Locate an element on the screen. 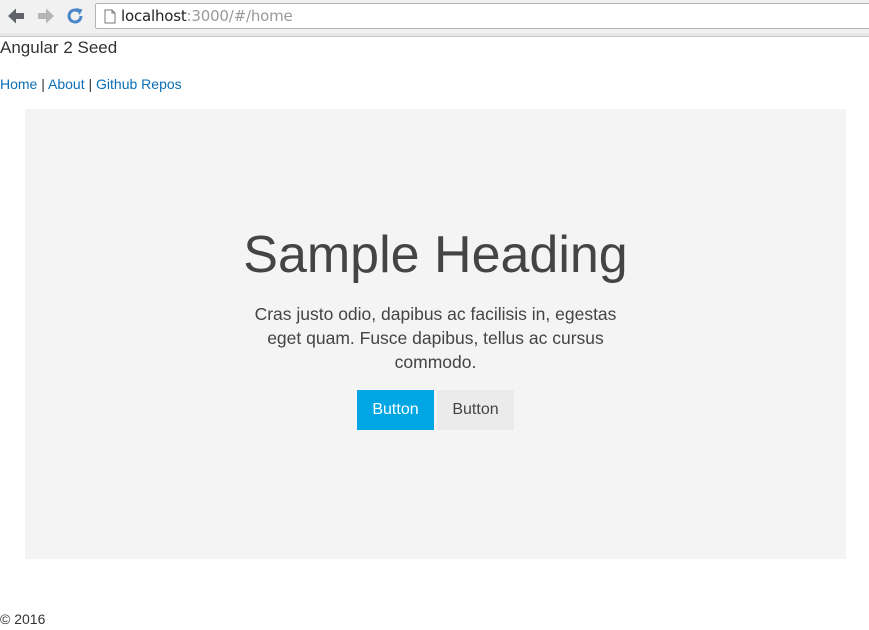 The image size is (869, 630). secondary-button: Button is located at coordinates (475, 410).